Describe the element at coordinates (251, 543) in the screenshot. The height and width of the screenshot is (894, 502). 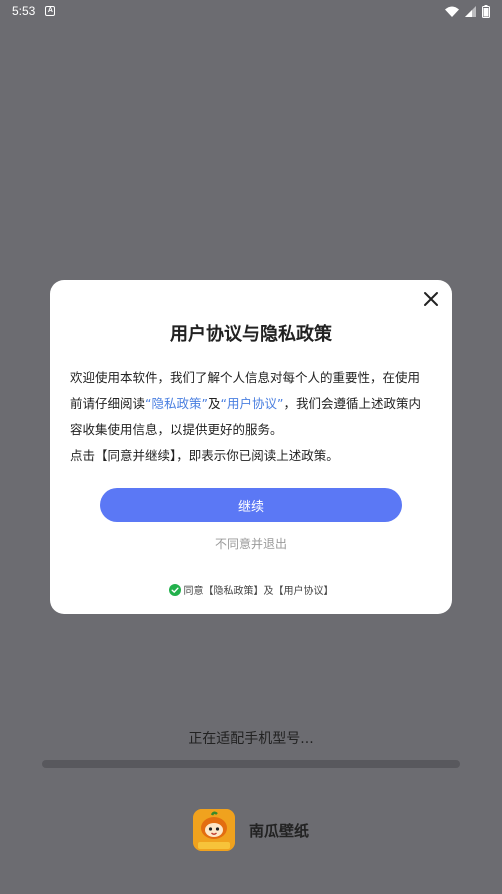
I see `decline-and-exit-link: 不同意并退出` at that location.